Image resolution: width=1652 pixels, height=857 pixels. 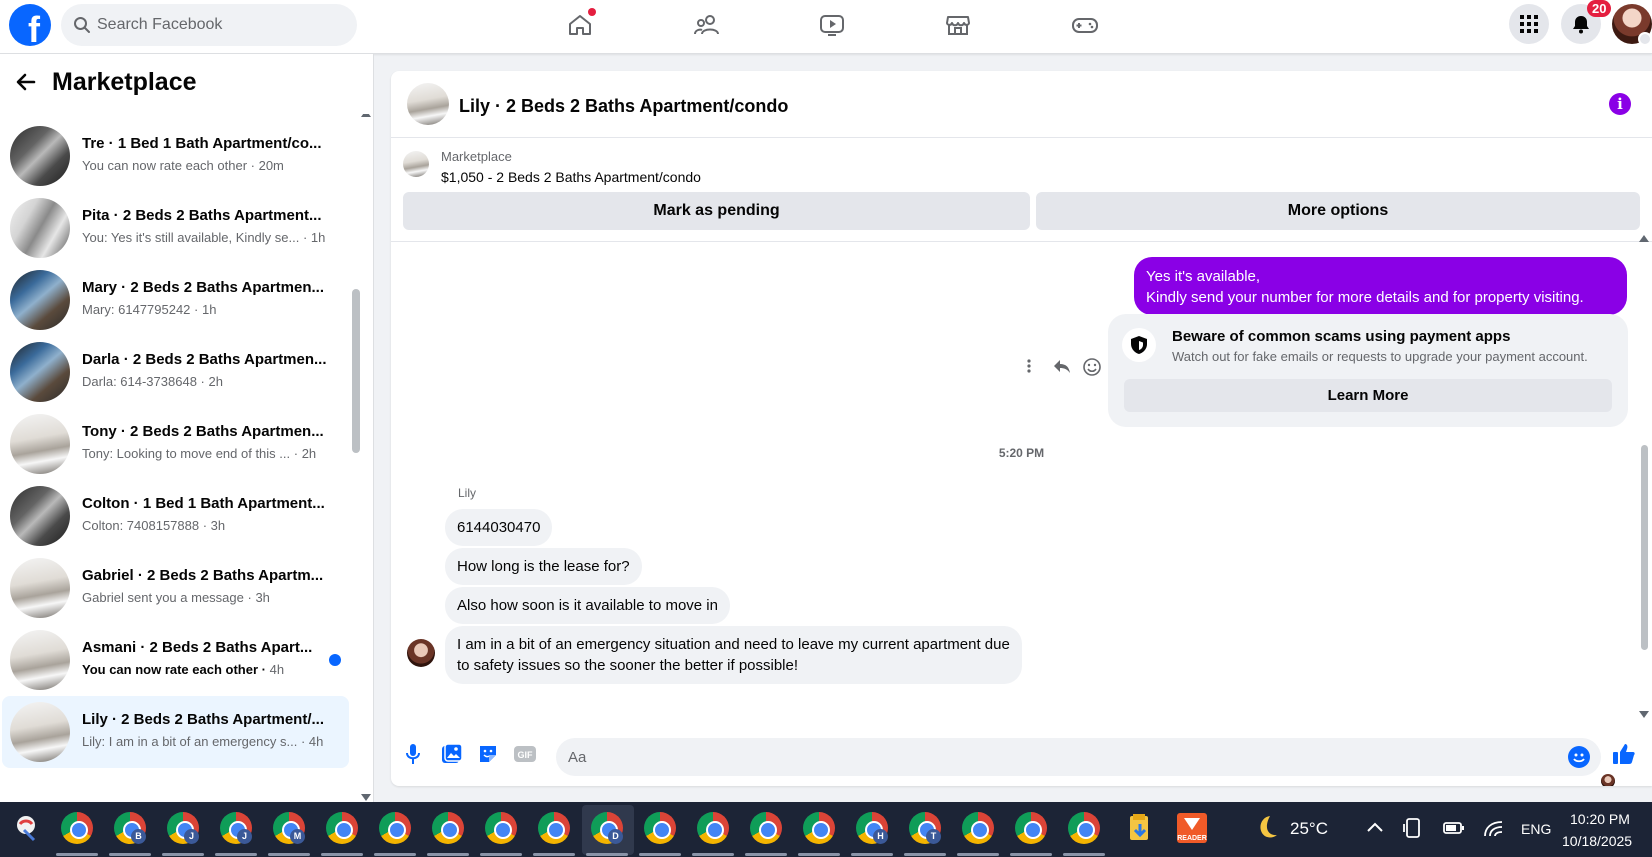 What do you see at coordinates (580, 25) in the screenshot?
I see `home-nav-button` at bounding box center [580, 25].